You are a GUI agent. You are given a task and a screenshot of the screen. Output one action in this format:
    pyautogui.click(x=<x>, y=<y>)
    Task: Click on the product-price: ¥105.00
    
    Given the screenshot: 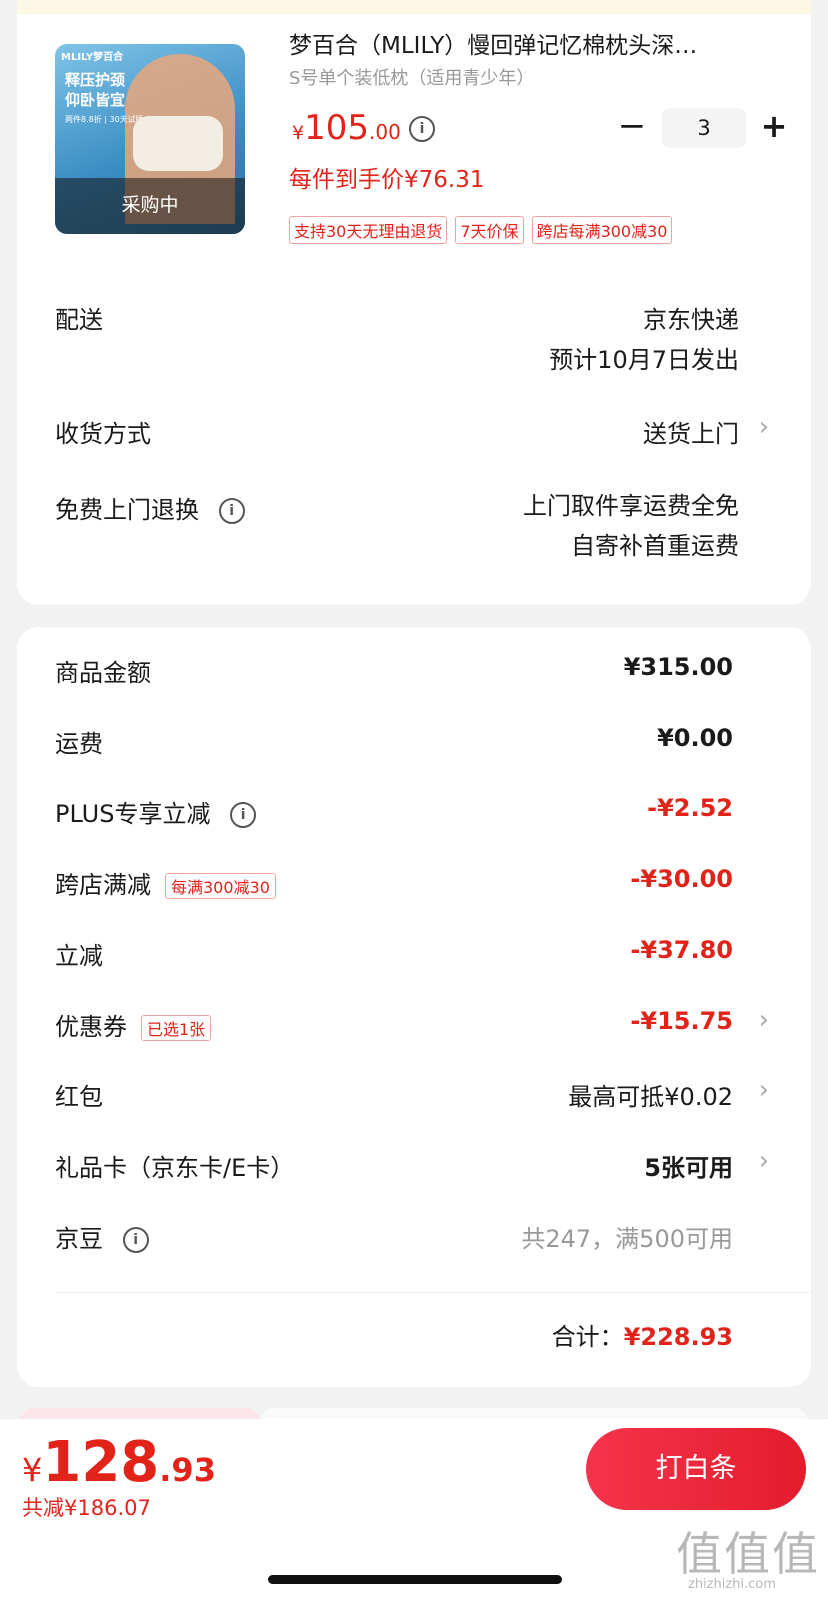 What is the action you would take?
    pyautogui.click(x=346, y=128)
    